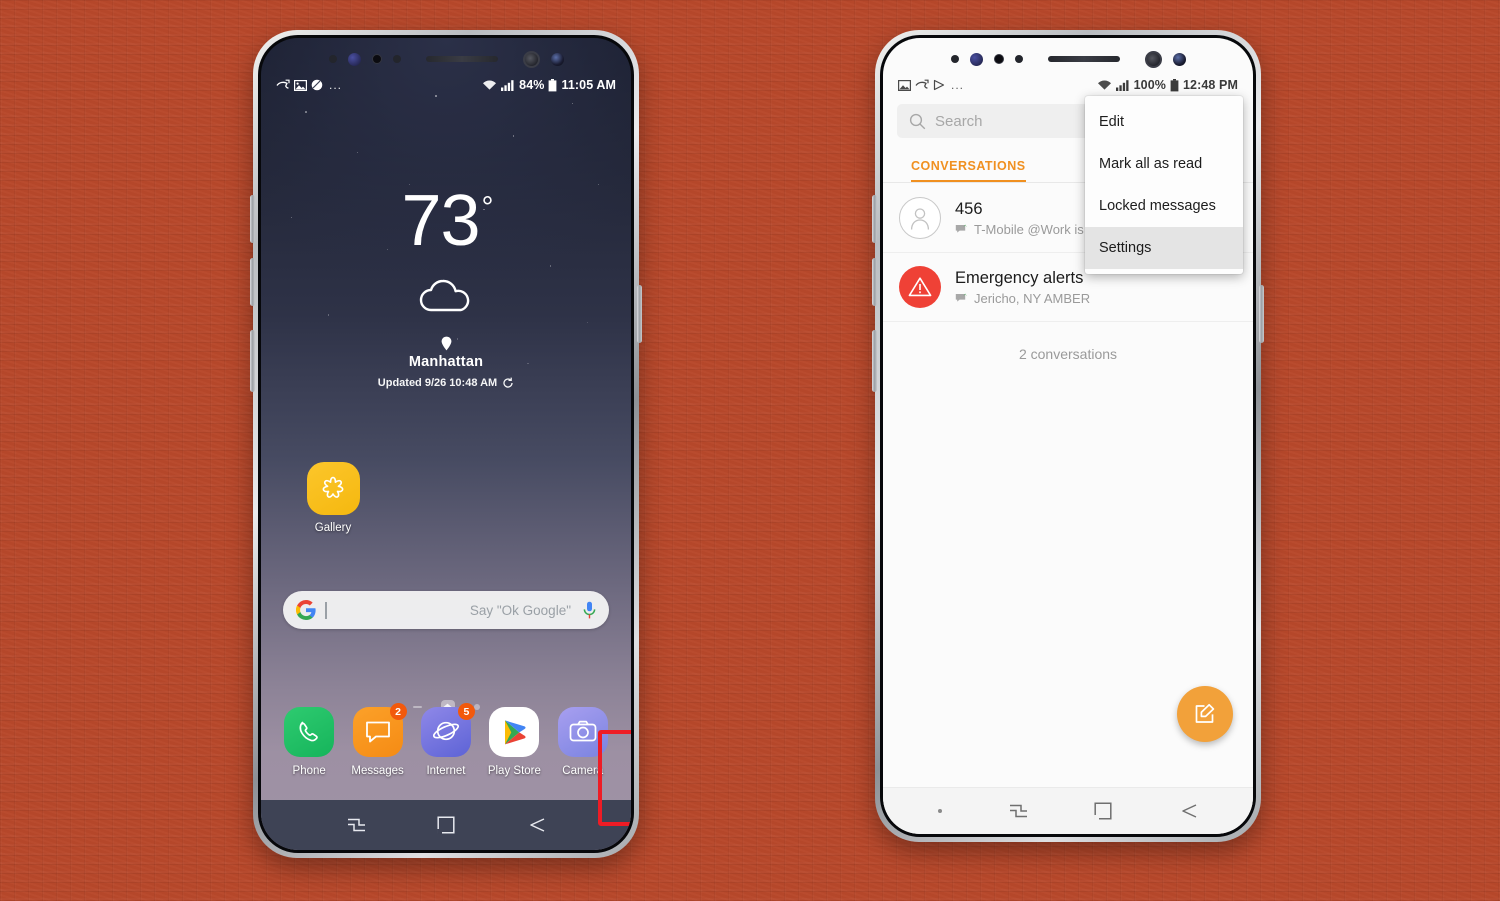 This screenshot has width=1500, height=901. What do you see at coordinates (1032, 298) in the screenshot?
I see `conversation-preview: Jericho, NY AMBER` at bounding box center [1032, 298].